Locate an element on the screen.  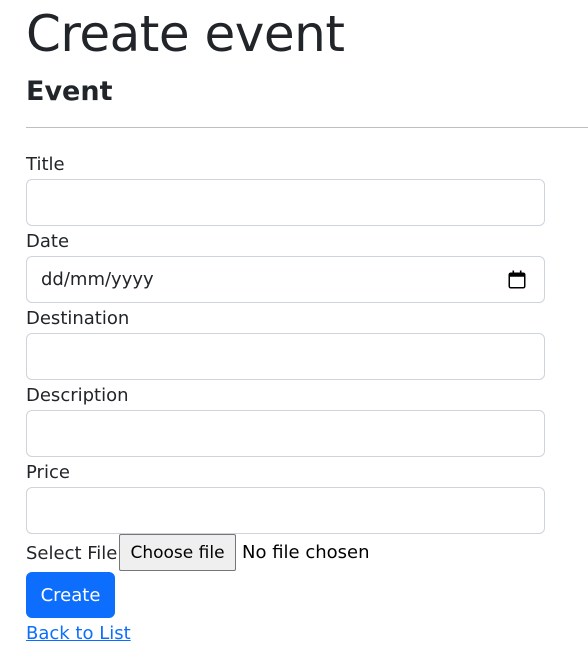
calendar-icon is located at coordinates (517, 279).